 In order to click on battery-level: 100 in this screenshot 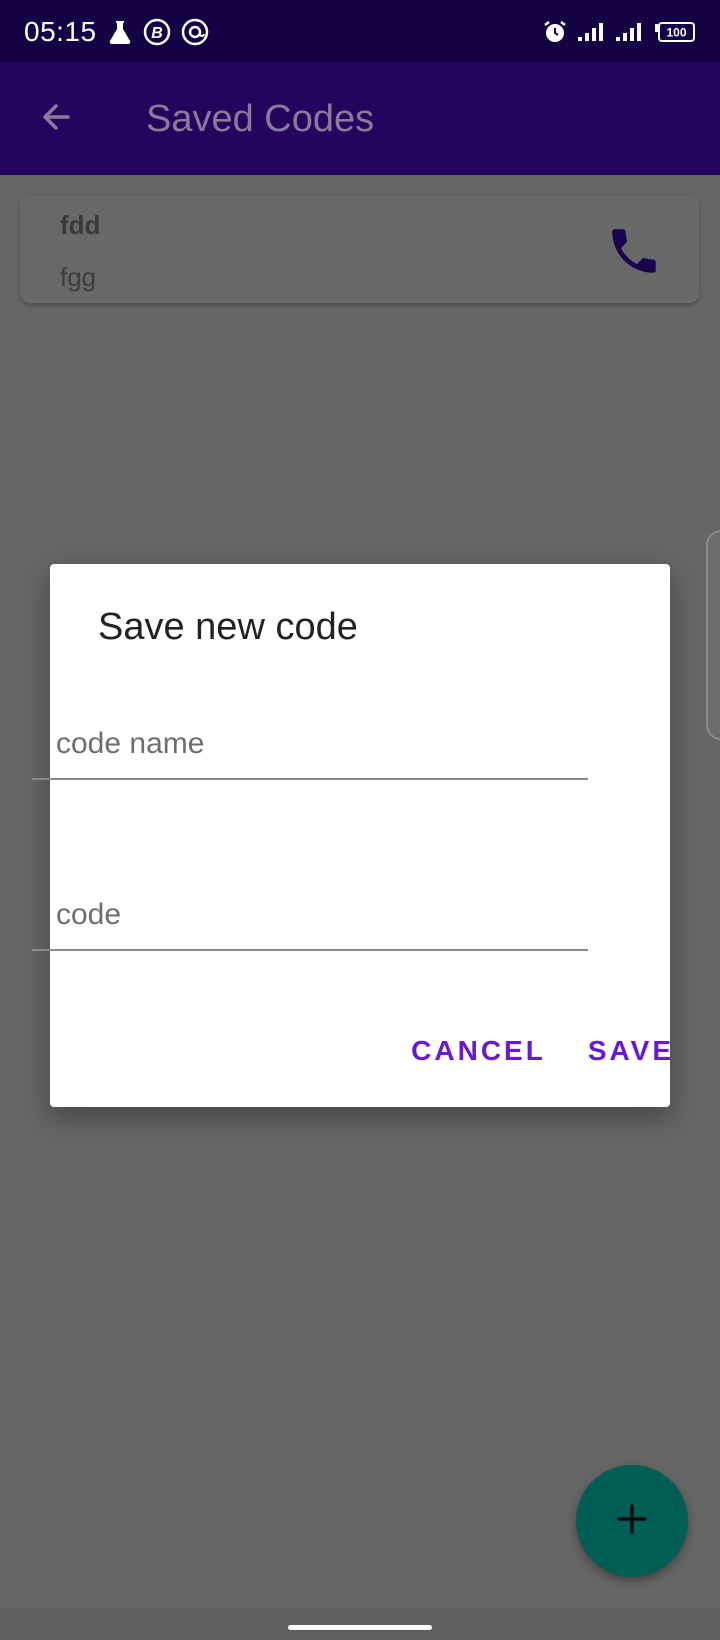, I will do `click(676, 32)`.